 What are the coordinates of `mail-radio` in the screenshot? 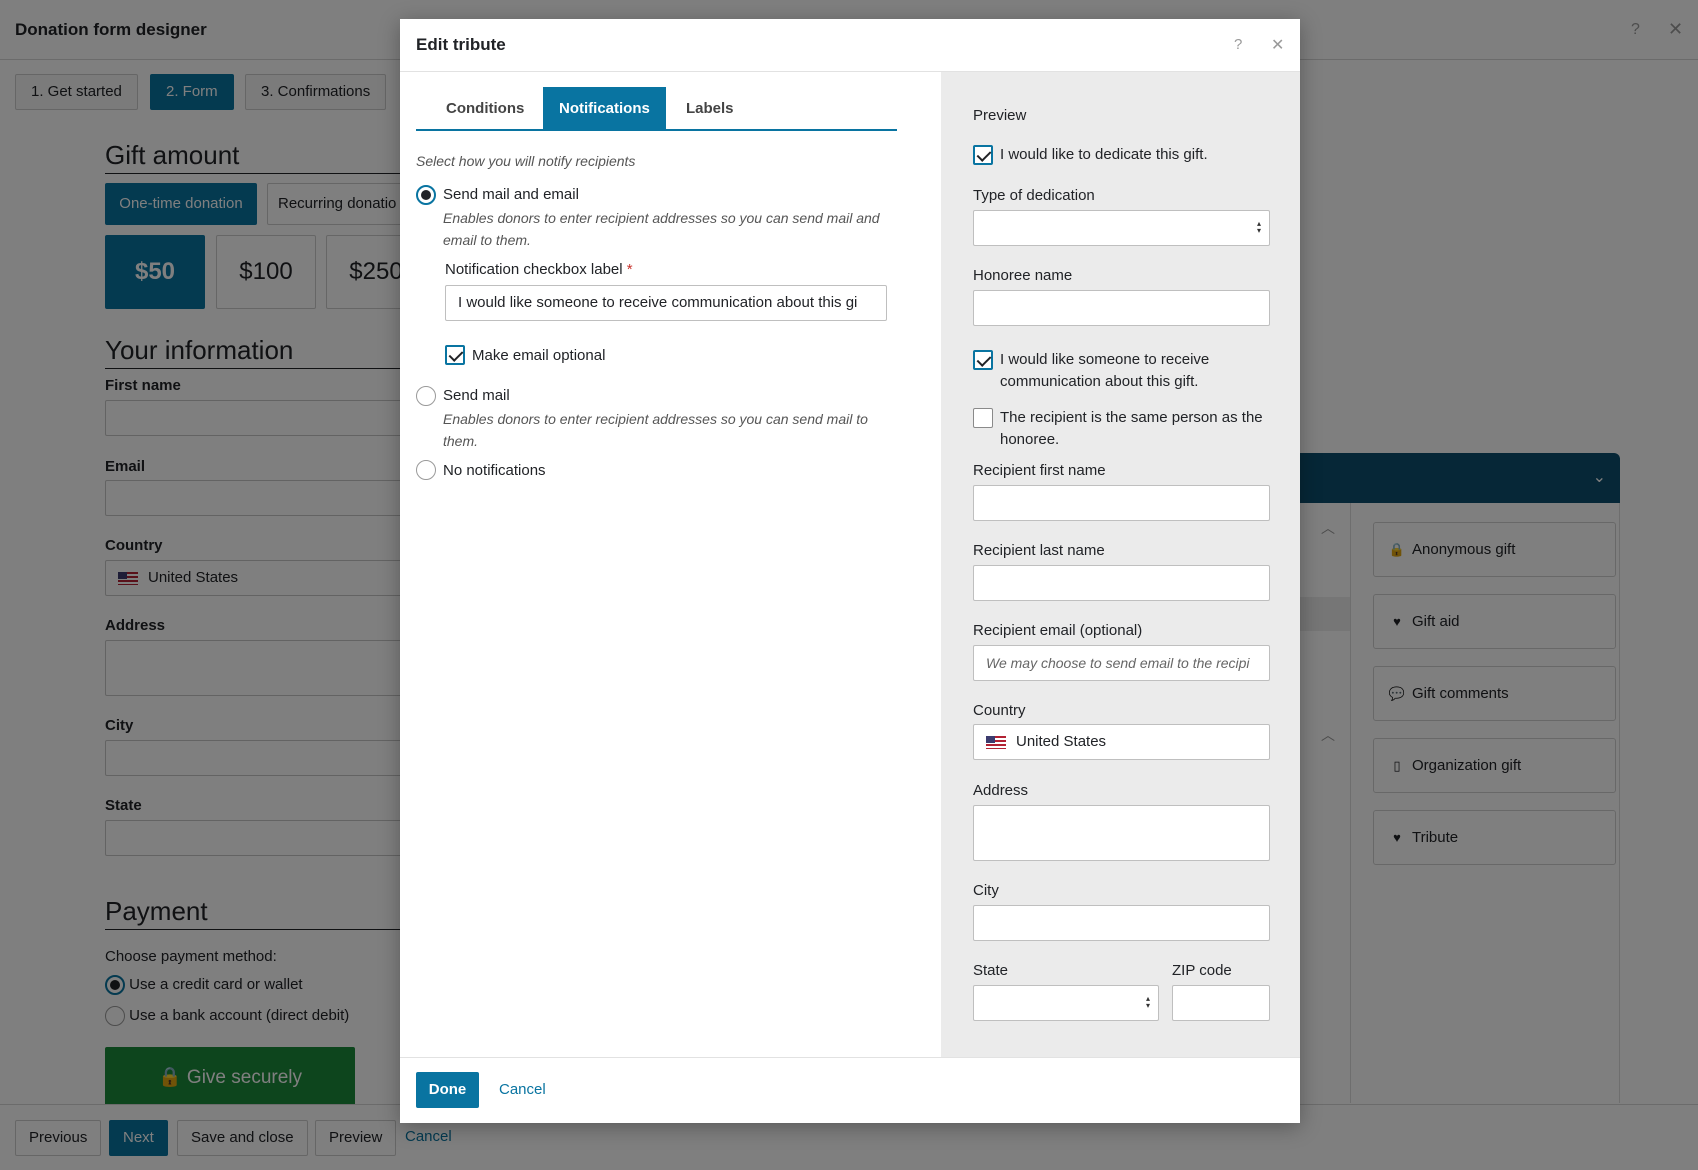 It's located at (426, 396).